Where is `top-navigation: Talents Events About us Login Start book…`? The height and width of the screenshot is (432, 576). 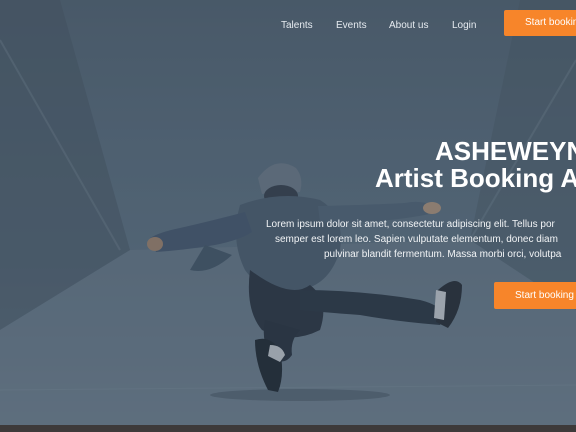 top-navigation: Talents Events About us Login Start book… is located at coordinates (288, 25).